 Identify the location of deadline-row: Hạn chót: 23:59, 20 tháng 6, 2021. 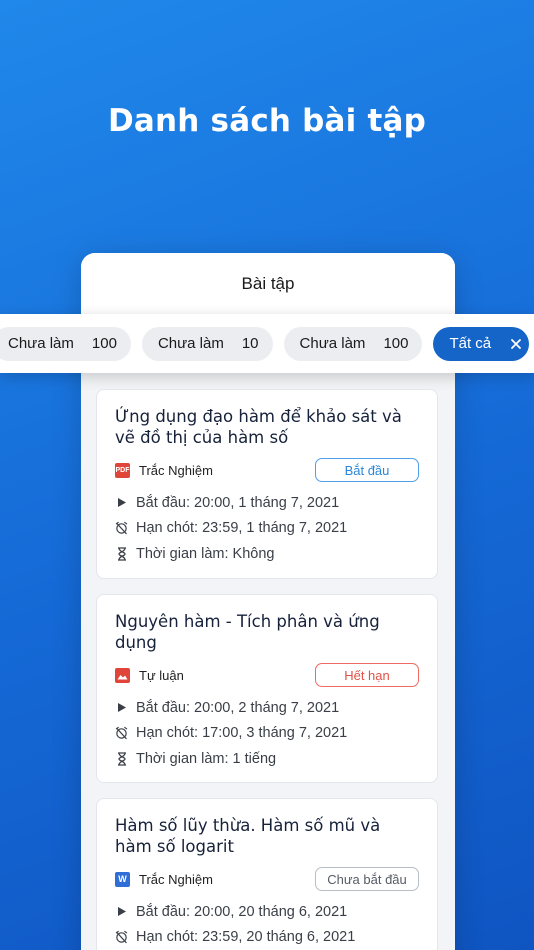
(267, 938).